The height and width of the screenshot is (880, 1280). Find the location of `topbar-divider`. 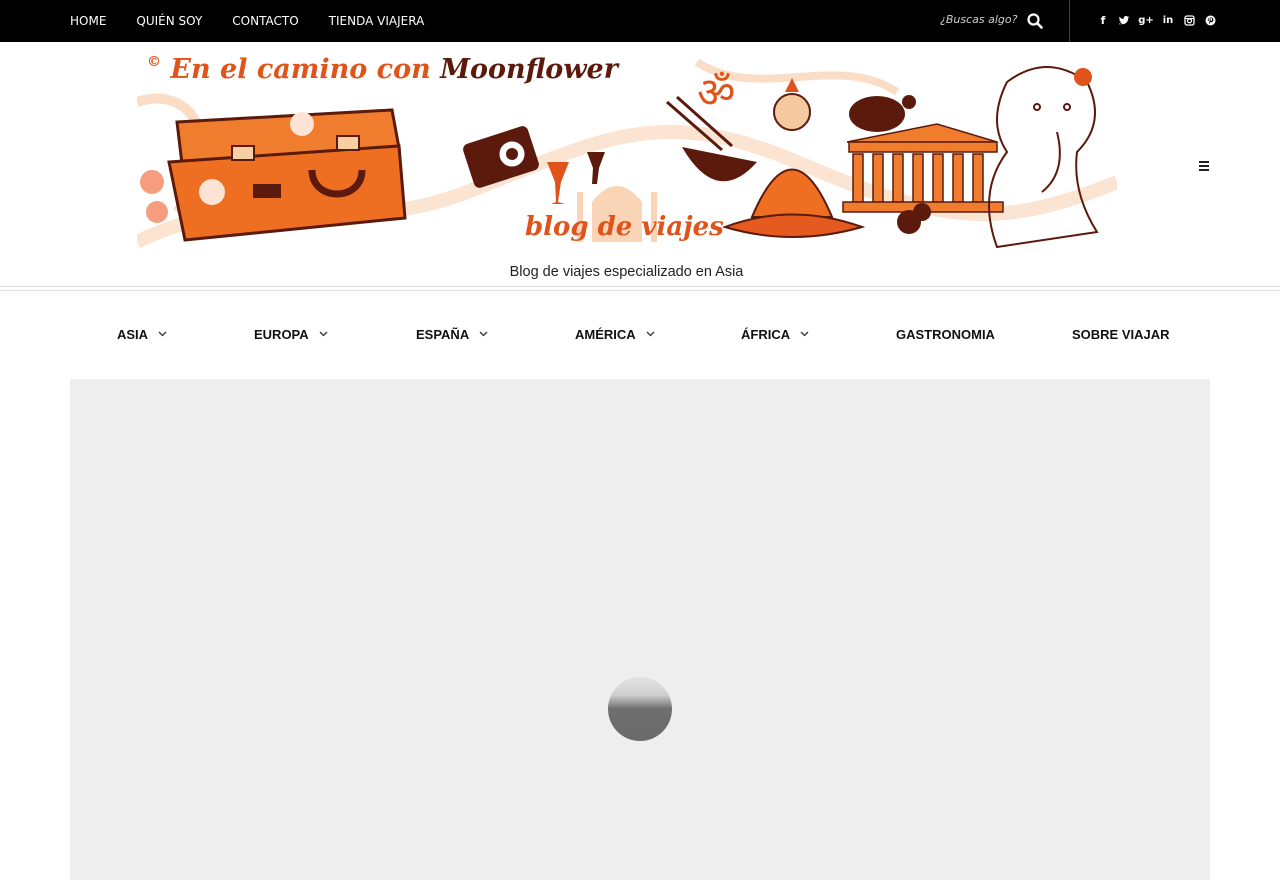

topbar-divider is located at coordinates (1069, 21).